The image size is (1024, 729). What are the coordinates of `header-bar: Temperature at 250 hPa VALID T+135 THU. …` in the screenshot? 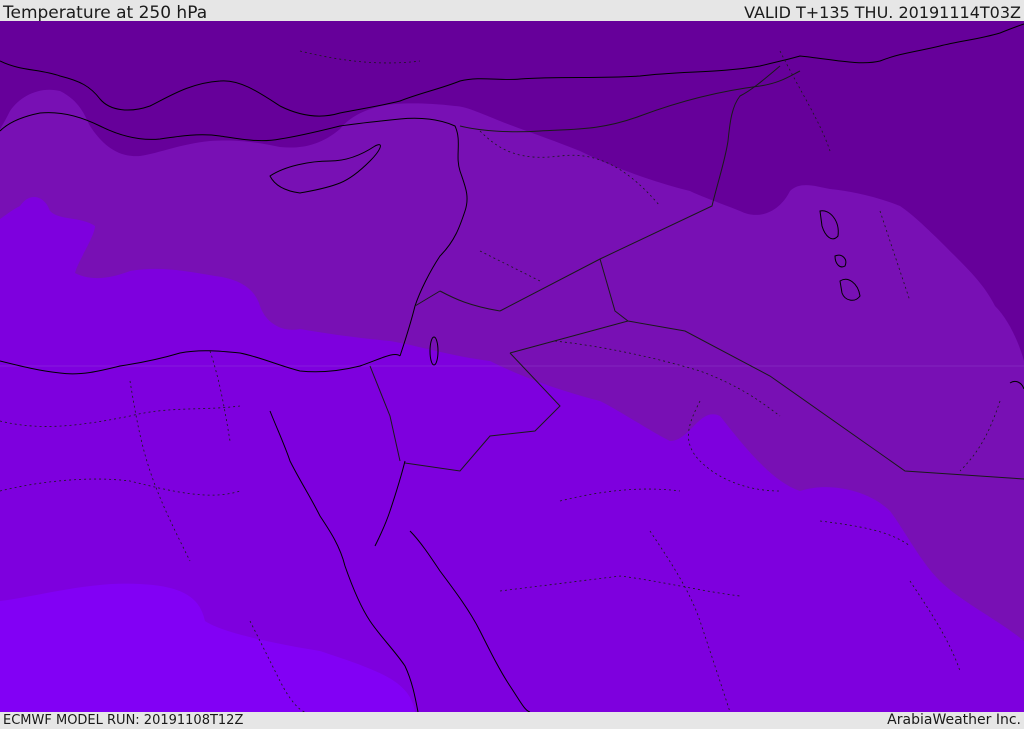 It's located at (512, 11).